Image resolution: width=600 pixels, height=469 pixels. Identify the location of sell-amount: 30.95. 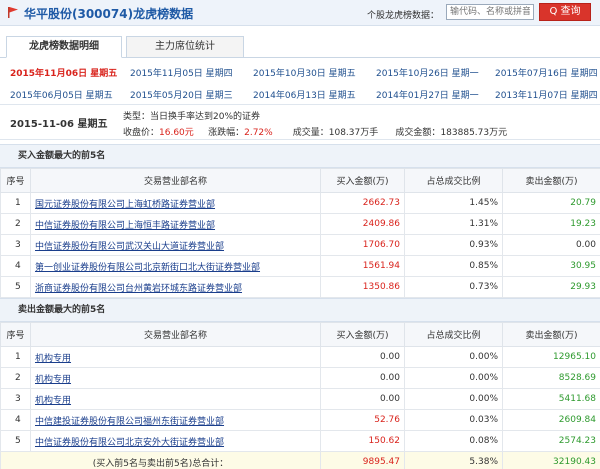
(551, 266).